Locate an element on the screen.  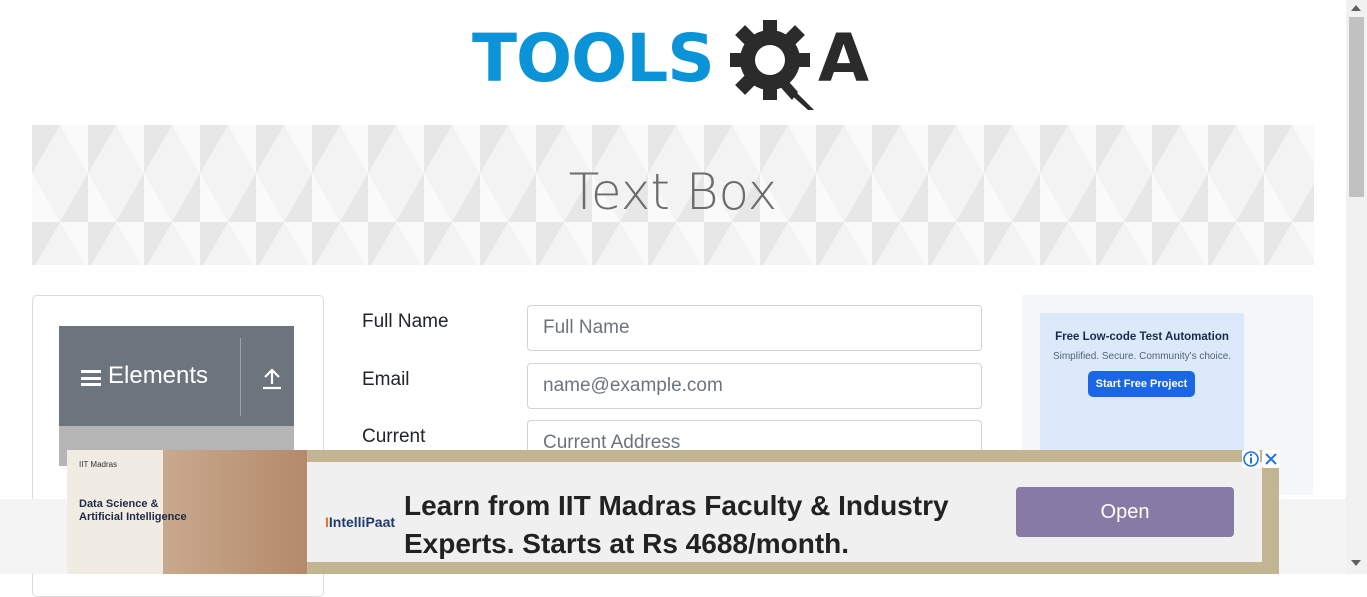
logo-label: IntelliPaat is located at coordinates (362, 522).